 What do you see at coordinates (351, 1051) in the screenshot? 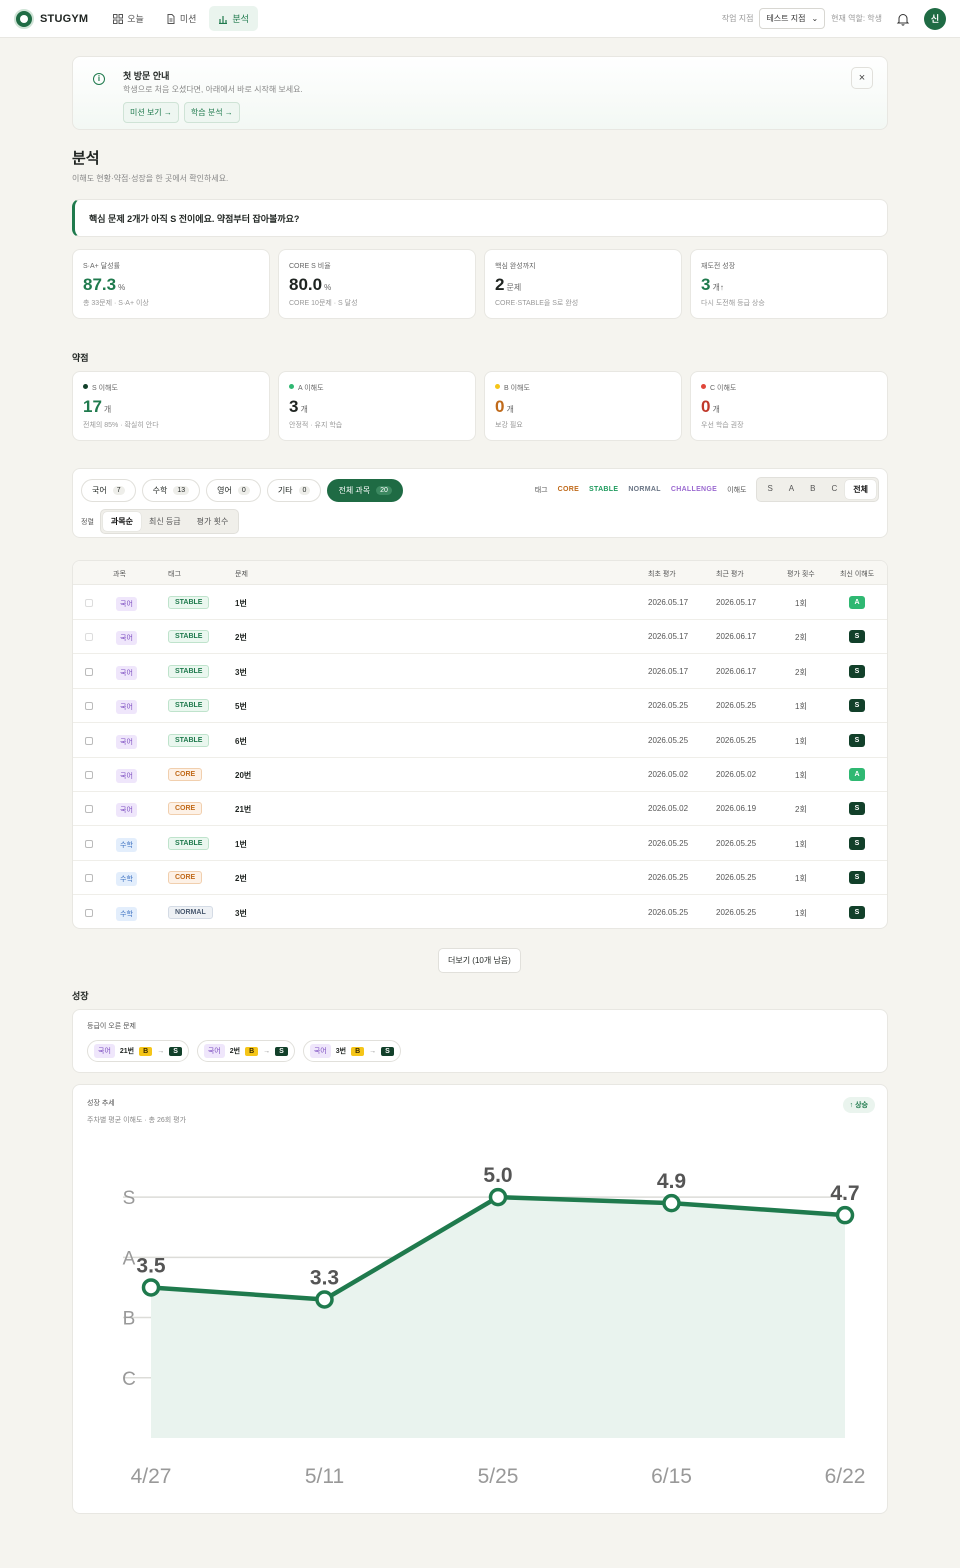
I see `risen-problem-chip: 국어 3번 B → S` at bounding box center [351, 1051].